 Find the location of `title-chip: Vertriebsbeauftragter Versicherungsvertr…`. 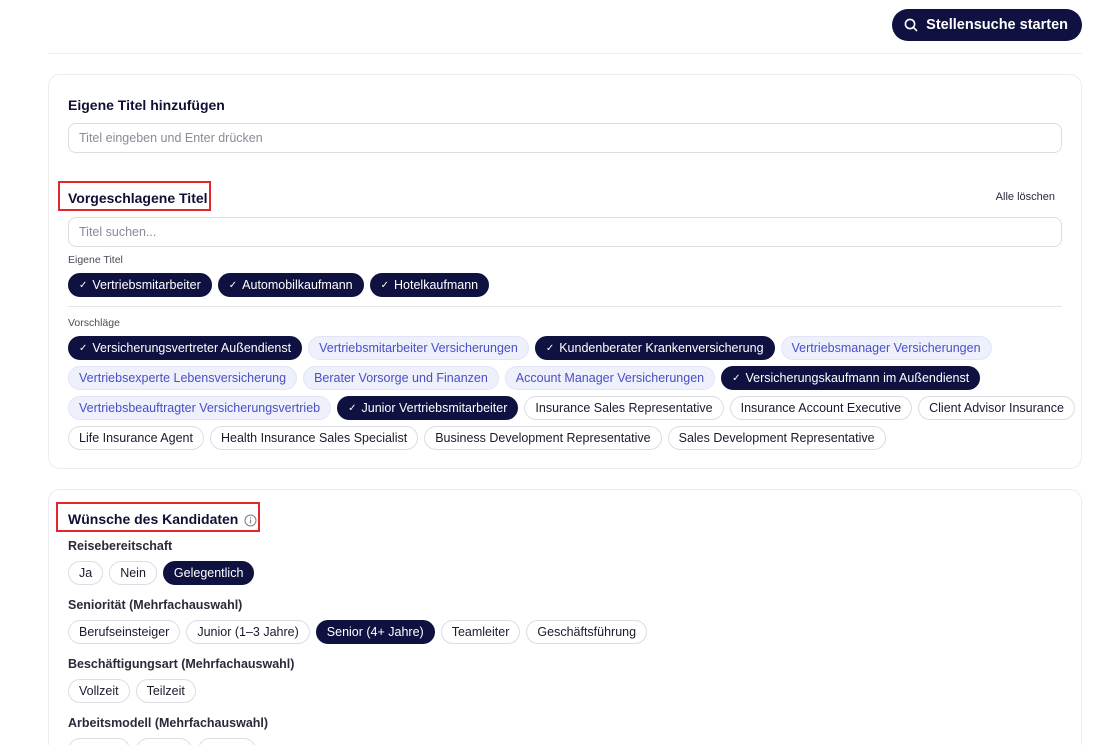

title-chip: Vertriebsbeauftragter Versicherungsvertr… is located at coordinates (200, 408).